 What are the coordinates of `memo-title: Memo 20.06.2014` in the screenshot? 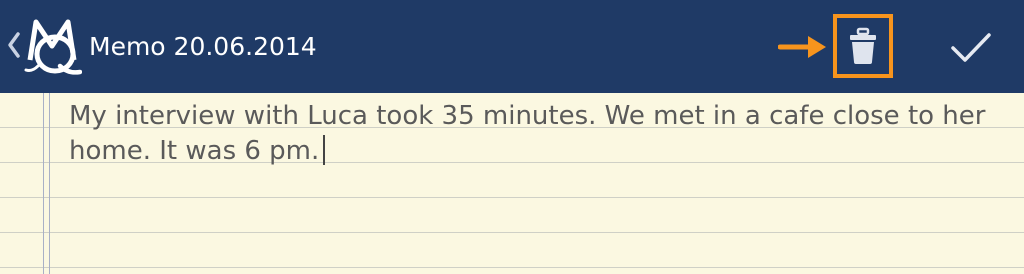 It's located at (203, 46).